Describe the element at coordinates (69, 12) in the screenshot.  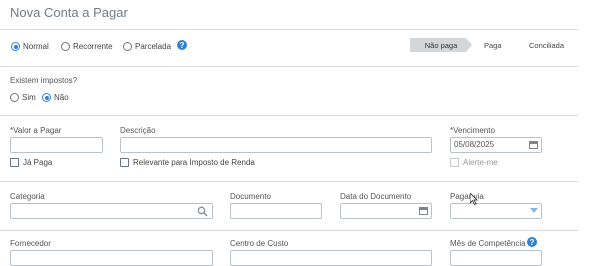
I see `page-title: Nova Conta a Pagar` at that location.